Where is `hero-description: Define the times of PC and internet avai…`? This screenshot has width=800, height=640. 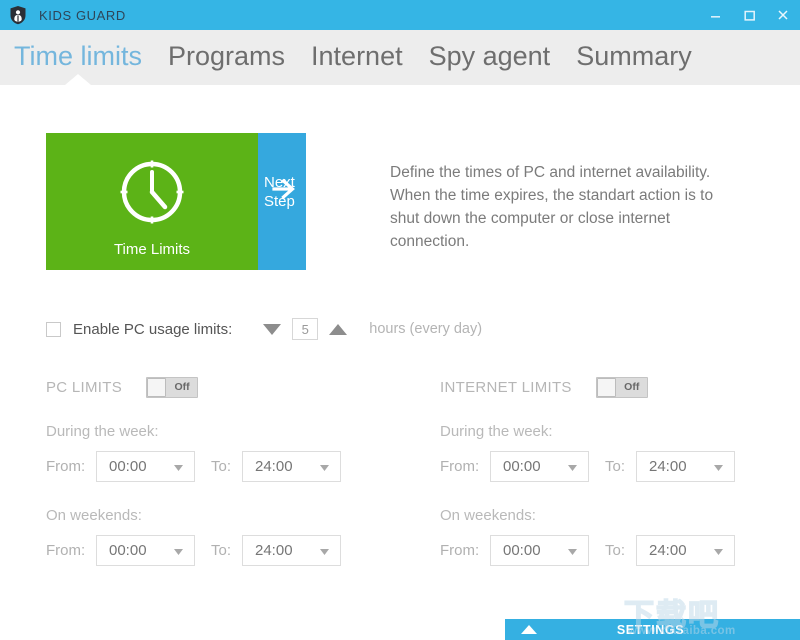
hero-description: Define the times of PC and internet avai… is located at coordinates (552, 207).